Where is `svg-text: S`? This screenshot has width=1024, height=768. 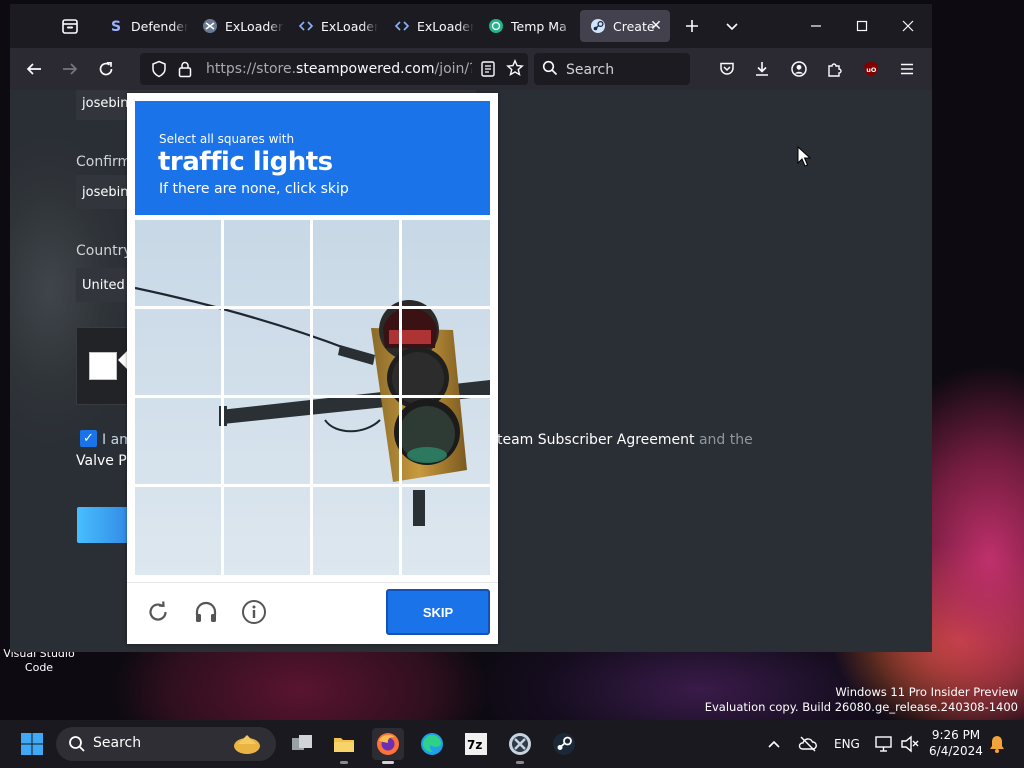
svg-text: S is located at coordinates (116, 26).